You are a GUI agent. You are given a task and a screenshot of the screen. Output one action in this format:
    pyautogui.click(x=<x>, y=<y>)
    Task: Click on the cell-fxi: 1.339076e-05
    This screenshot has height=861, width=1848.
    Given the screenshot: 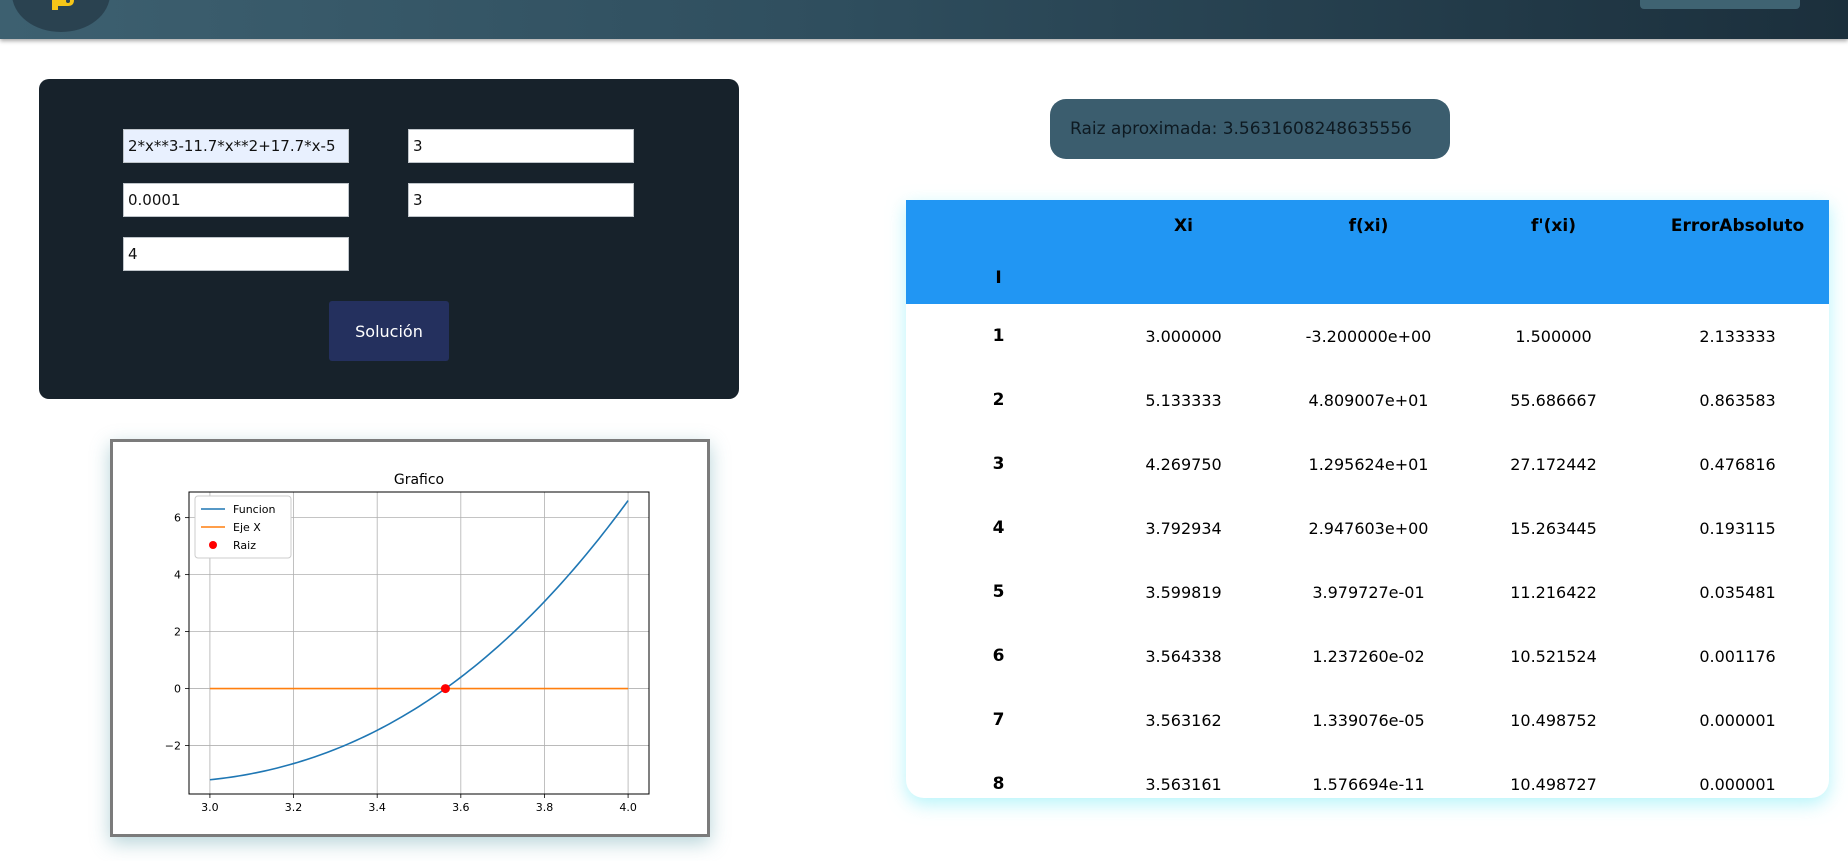 What is the action you would take?
    pyautogui.click(x=1368, y=720)
    